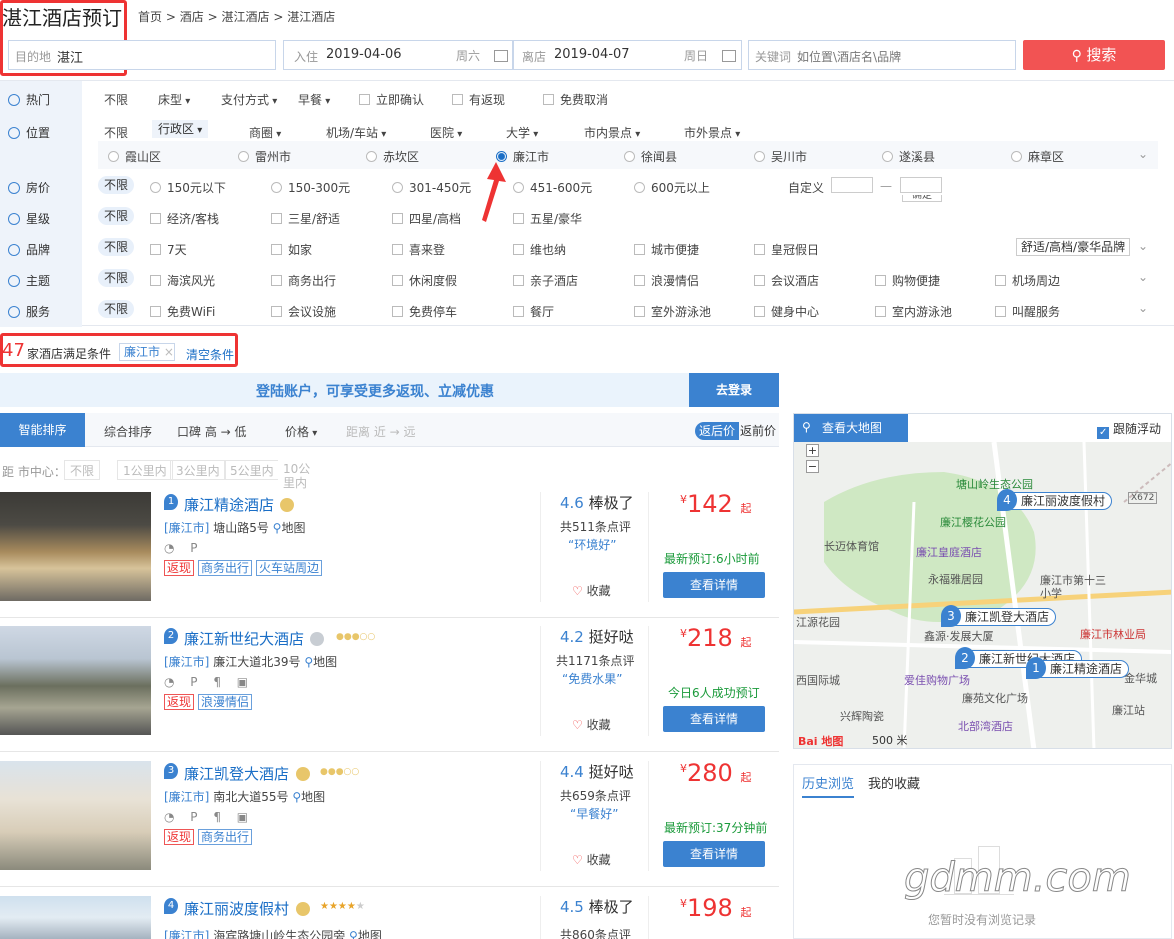 This screenshot has width=1174, height=939. What do you see at coordinates (142, 55) in the screenshot?
I see `destination-field: 目的地 湛江` at bounding box center [142, 55].